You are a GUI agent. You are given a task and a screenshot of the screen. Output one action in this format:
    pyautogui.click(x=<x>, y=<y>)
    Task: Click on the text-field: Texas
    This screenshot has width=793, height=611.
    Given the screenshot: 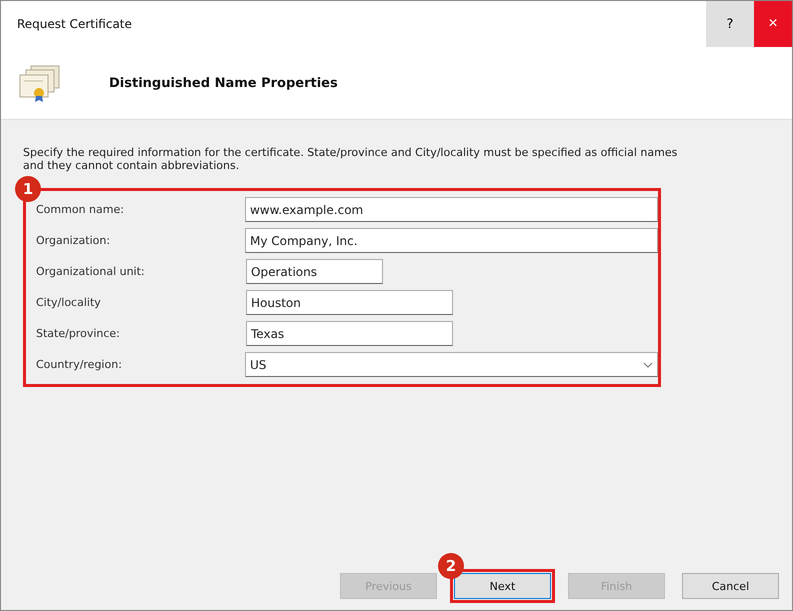 What is the action you would take?
    pyautogui.click(x=349, y=333)
    